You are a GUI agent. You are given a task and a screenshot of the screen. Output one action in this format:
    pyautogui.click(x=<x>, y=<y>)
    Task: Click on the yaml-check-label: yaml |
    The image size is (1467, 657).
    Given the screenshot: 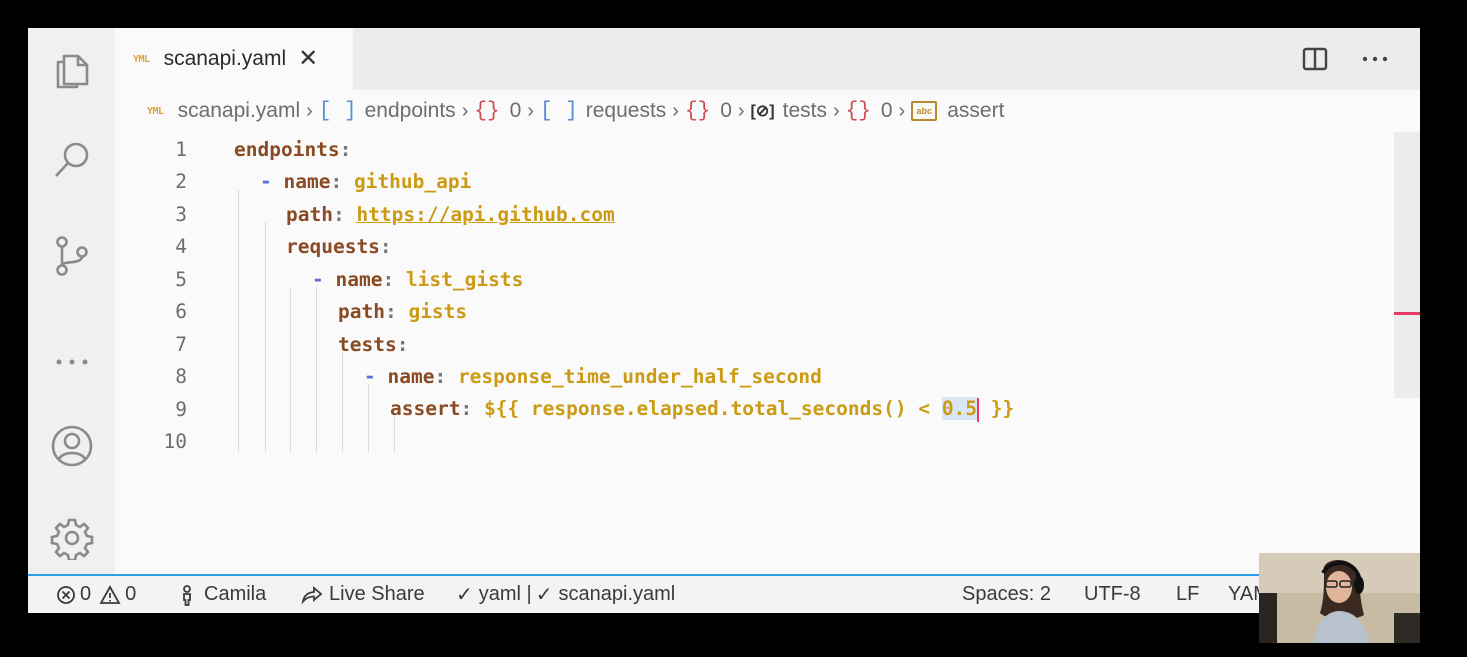 What is the action you would take?
    pyautogui.click(x=505, y=594)
    